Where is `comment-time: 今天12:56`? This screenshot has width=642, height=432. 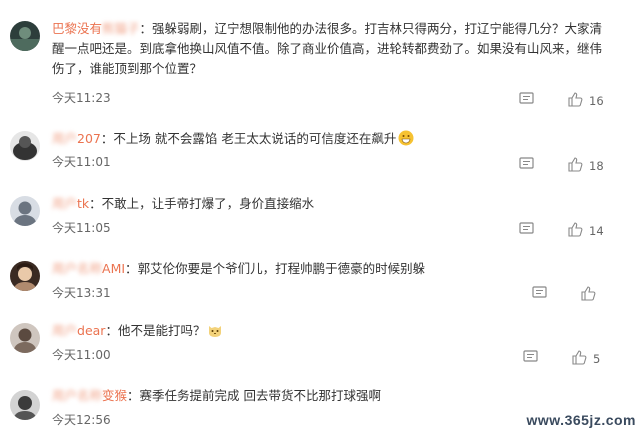
comment-time: 今天12:56 is located at coordinates (81, 420).